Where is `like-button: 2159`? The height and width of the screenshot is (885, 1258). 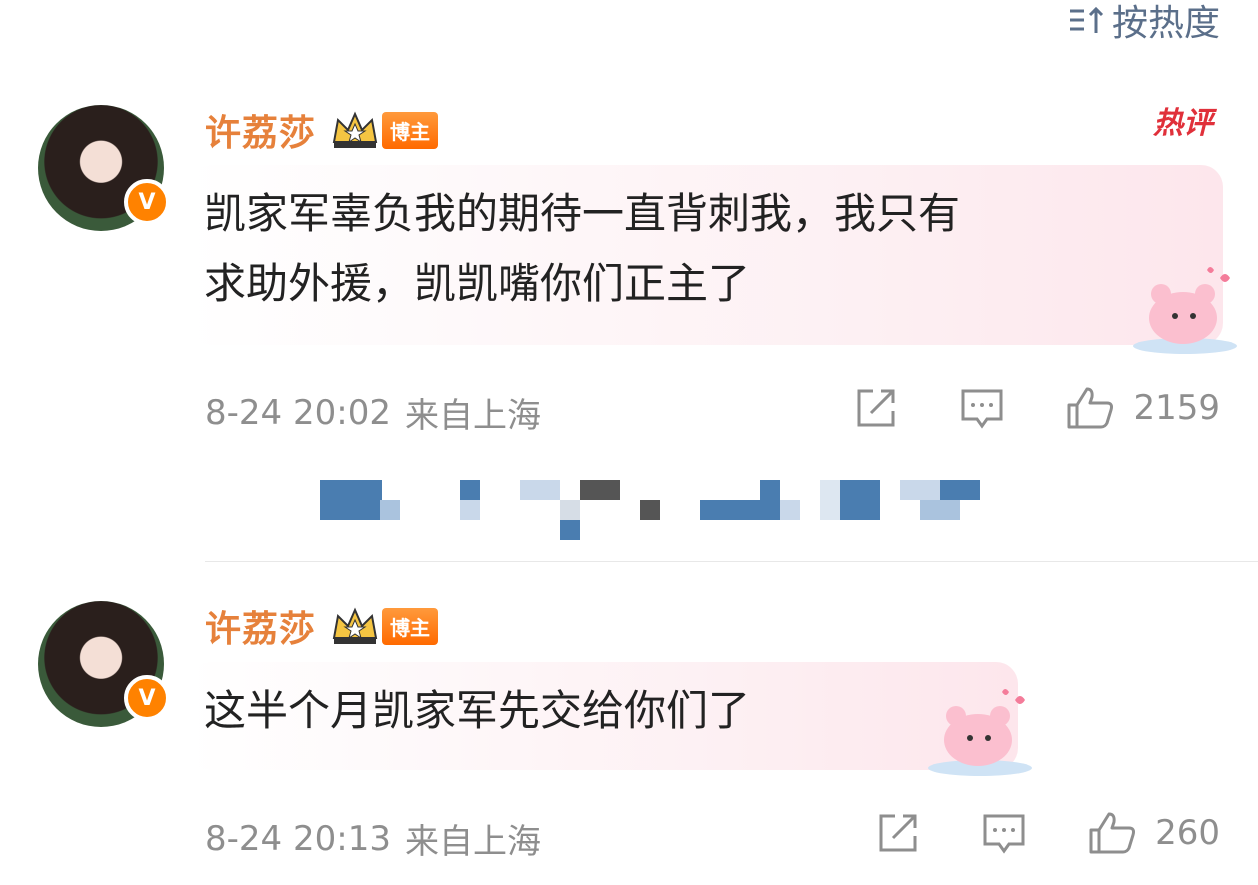
like-button: 2159 is located at coordinates (1142, 408).